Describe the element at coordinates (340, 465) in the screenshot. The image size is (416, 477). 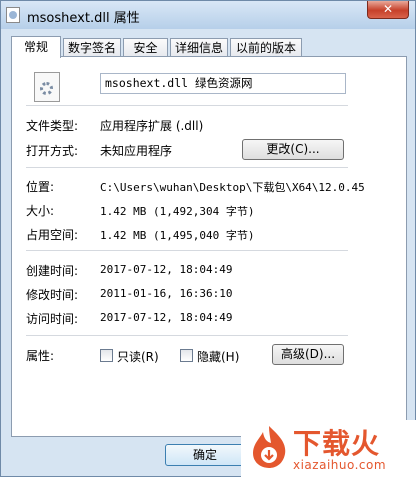
I see `watermark-url: xiazaihuo.com` at that location.